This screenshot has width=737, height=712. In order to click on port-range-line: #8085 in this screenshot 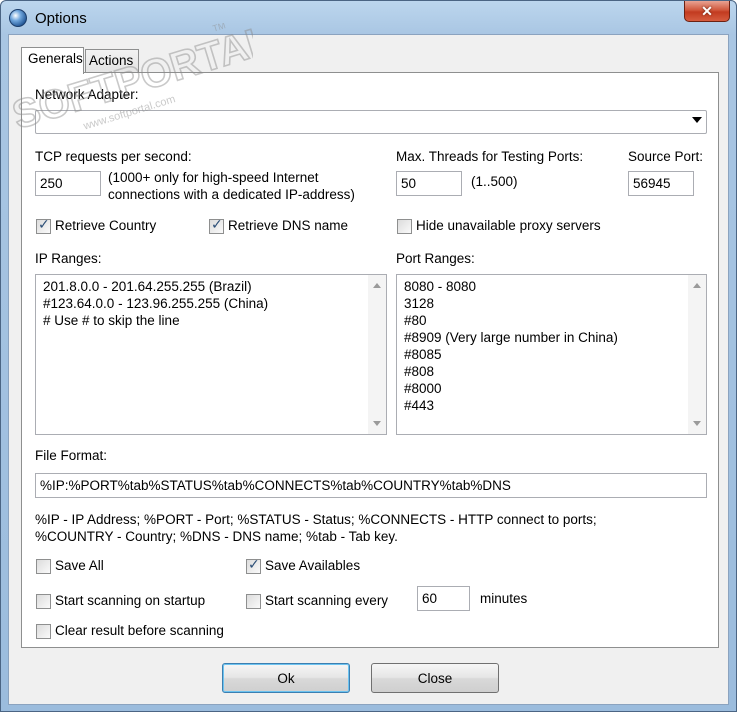, I will do `click(423, 354)`.